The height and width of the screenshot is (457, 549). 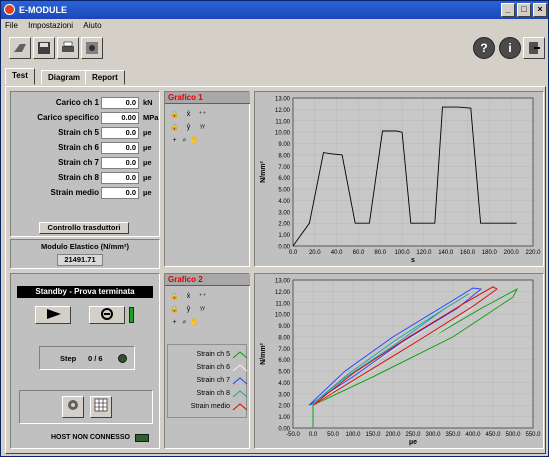 What do you see at coordinates (73, 407) in the screenshot?
I see `settings-button` at bounding box center [73, 407].